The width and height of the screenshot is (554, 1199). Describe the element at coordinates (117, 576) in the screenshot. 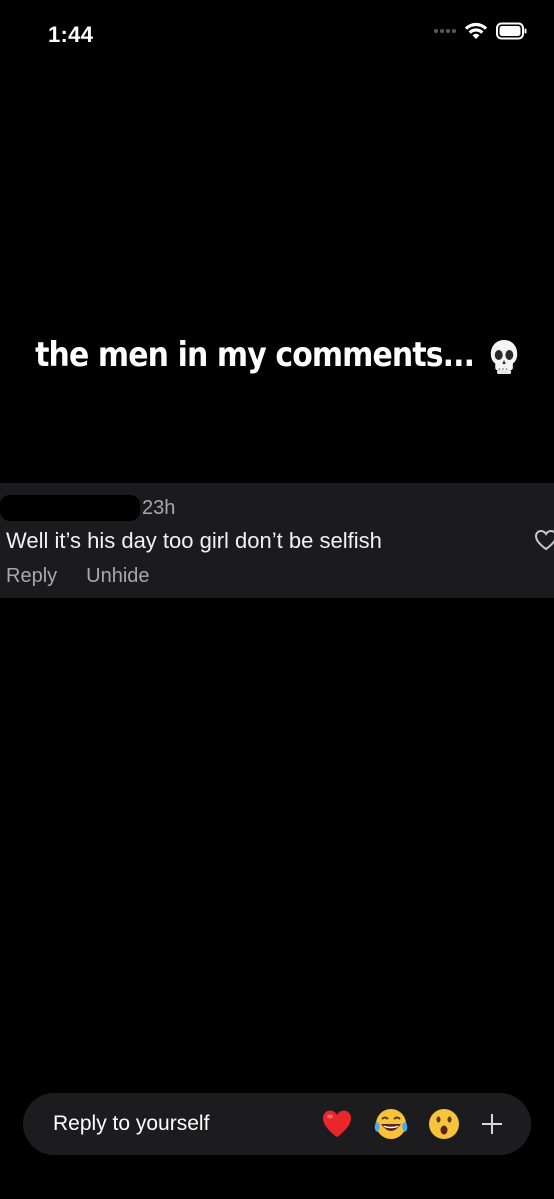

I see `unhide-button: Unhide` at that location.